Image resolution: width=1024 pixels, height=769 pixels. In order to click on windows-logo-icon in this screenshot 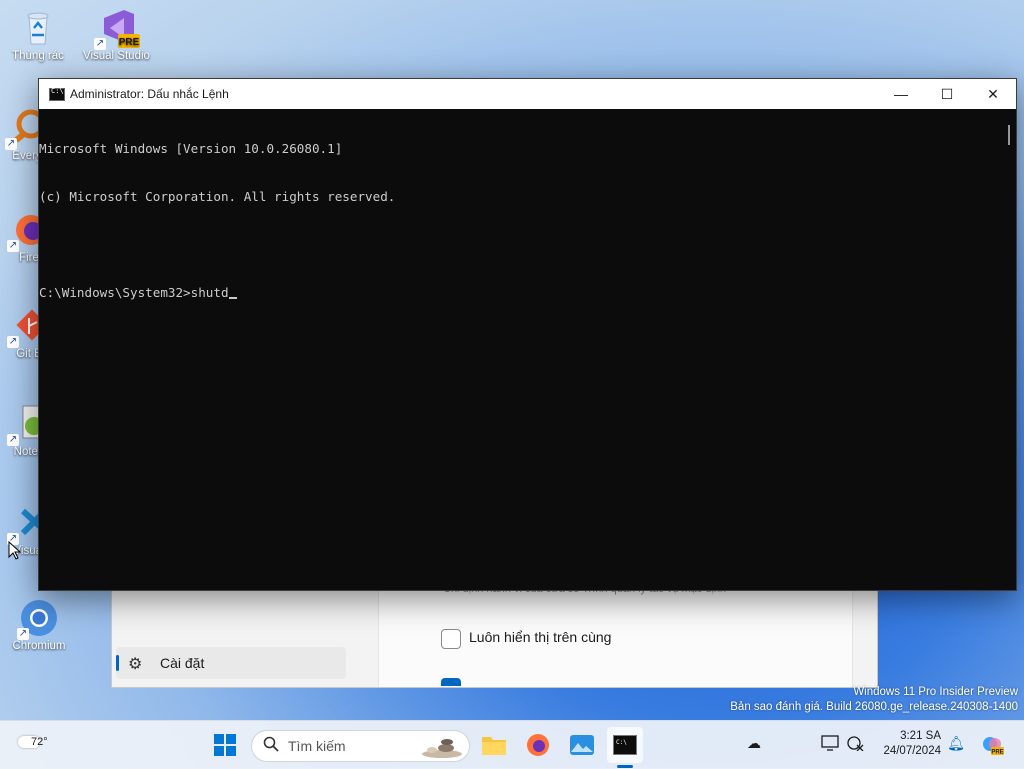, I will do `click(225, 745)`.